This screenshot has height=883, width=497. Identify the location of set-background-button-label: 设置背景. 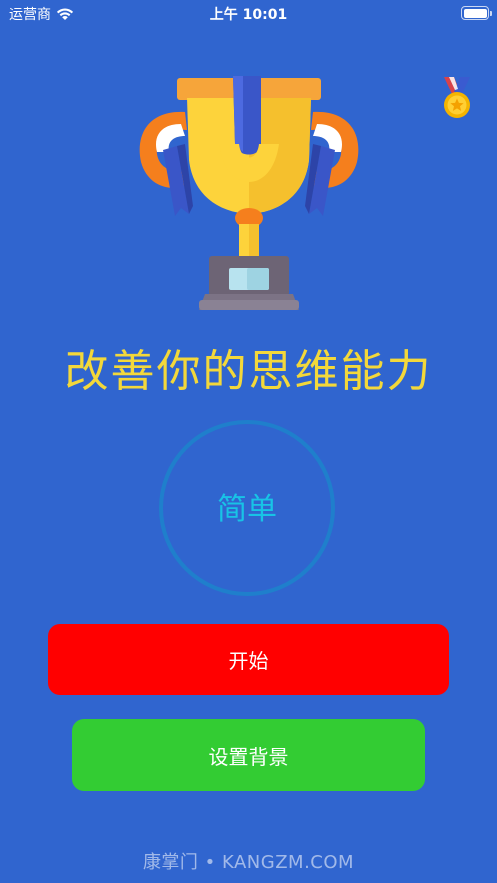
(248, 756).